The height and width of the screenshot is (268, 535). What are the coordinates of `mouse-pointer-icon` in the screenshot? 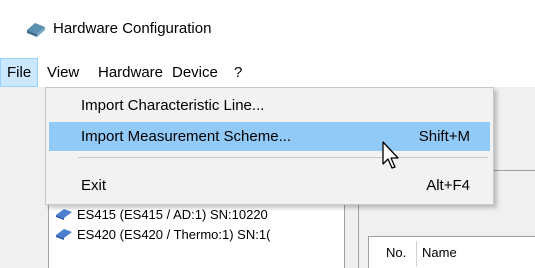 It's located at (390, 155).